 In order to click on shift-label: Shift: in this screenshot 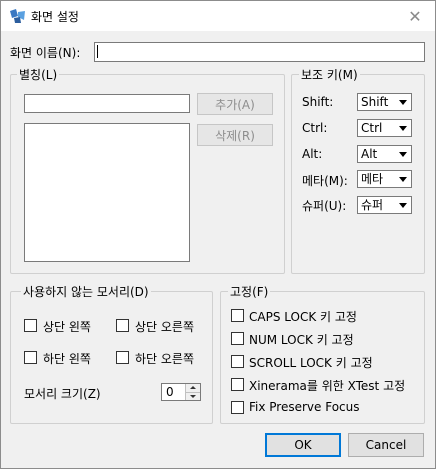, I will do `click(318, 102)`.